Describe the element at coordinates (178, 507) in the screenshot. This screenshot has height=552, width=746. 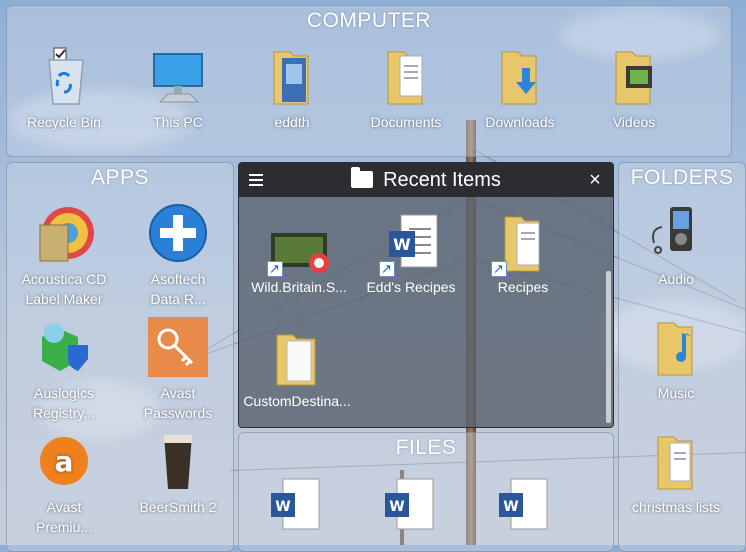
I see `app-label-line1: BeerSmith 2` at that location.